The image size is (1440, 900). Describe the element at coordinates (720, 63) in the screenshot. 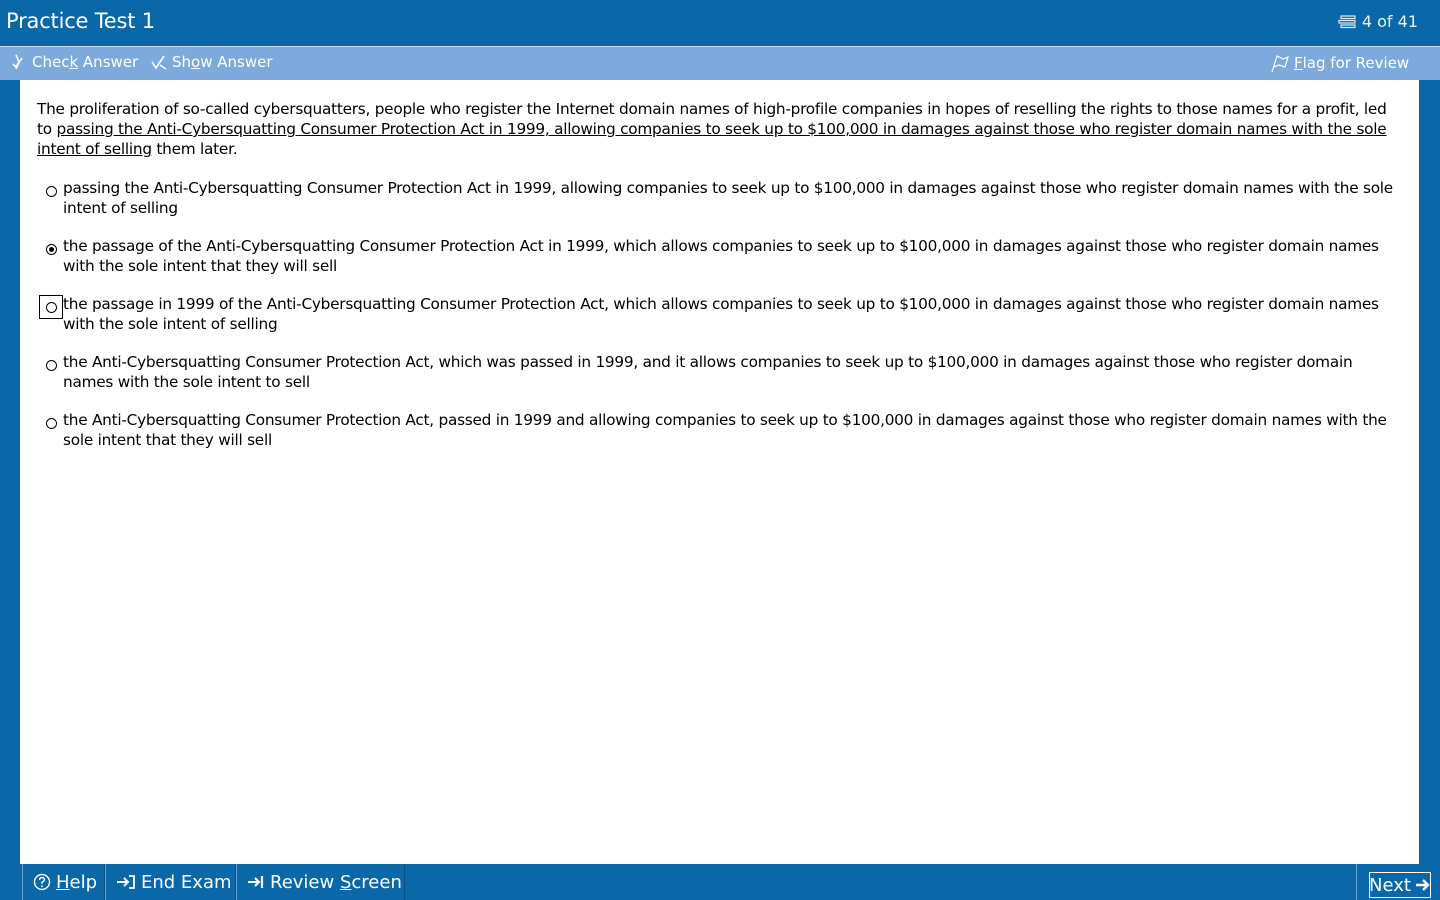

I see `toolbar: Check Answer Show Answer Flag for Review` at that location.